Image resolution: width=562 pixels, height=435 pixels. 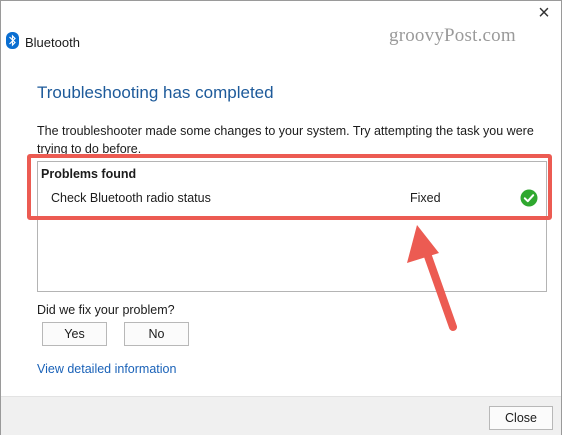 I want to click on bluetooth-icon, so click(x=12, y=40).